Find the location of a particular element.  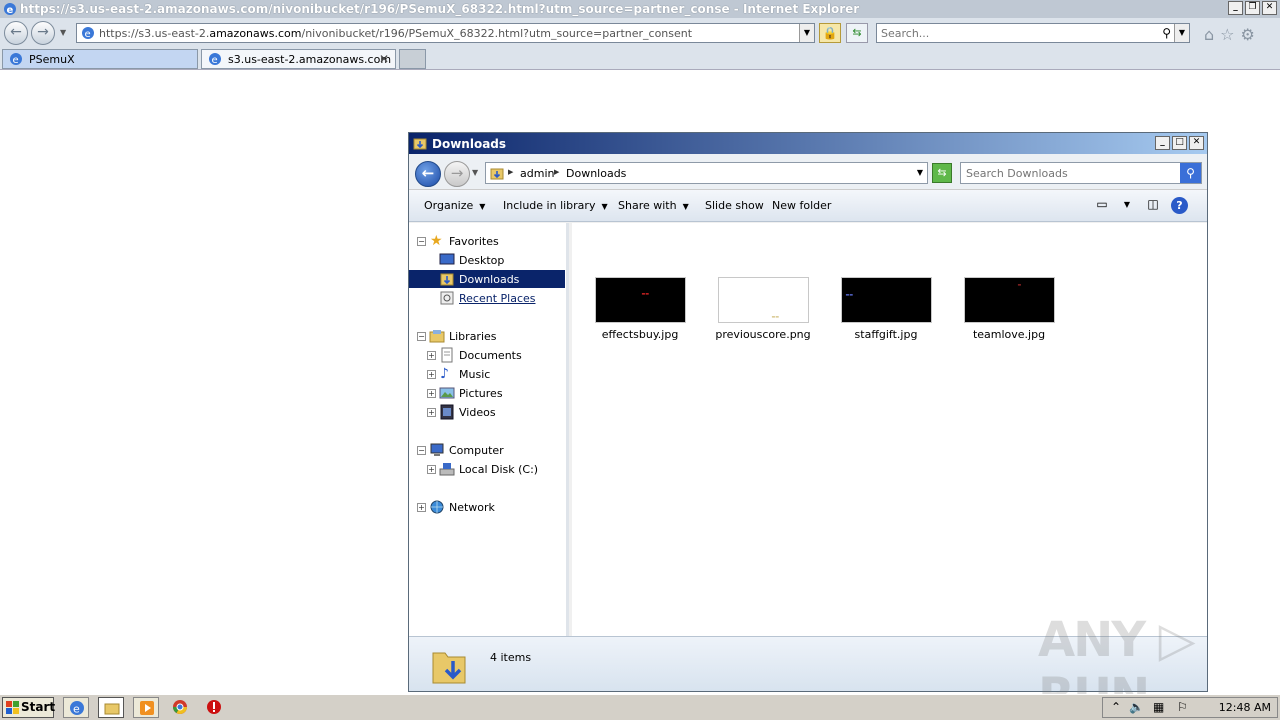

explorer-search-box: ⚲ is located at coordinates (1081, 173).